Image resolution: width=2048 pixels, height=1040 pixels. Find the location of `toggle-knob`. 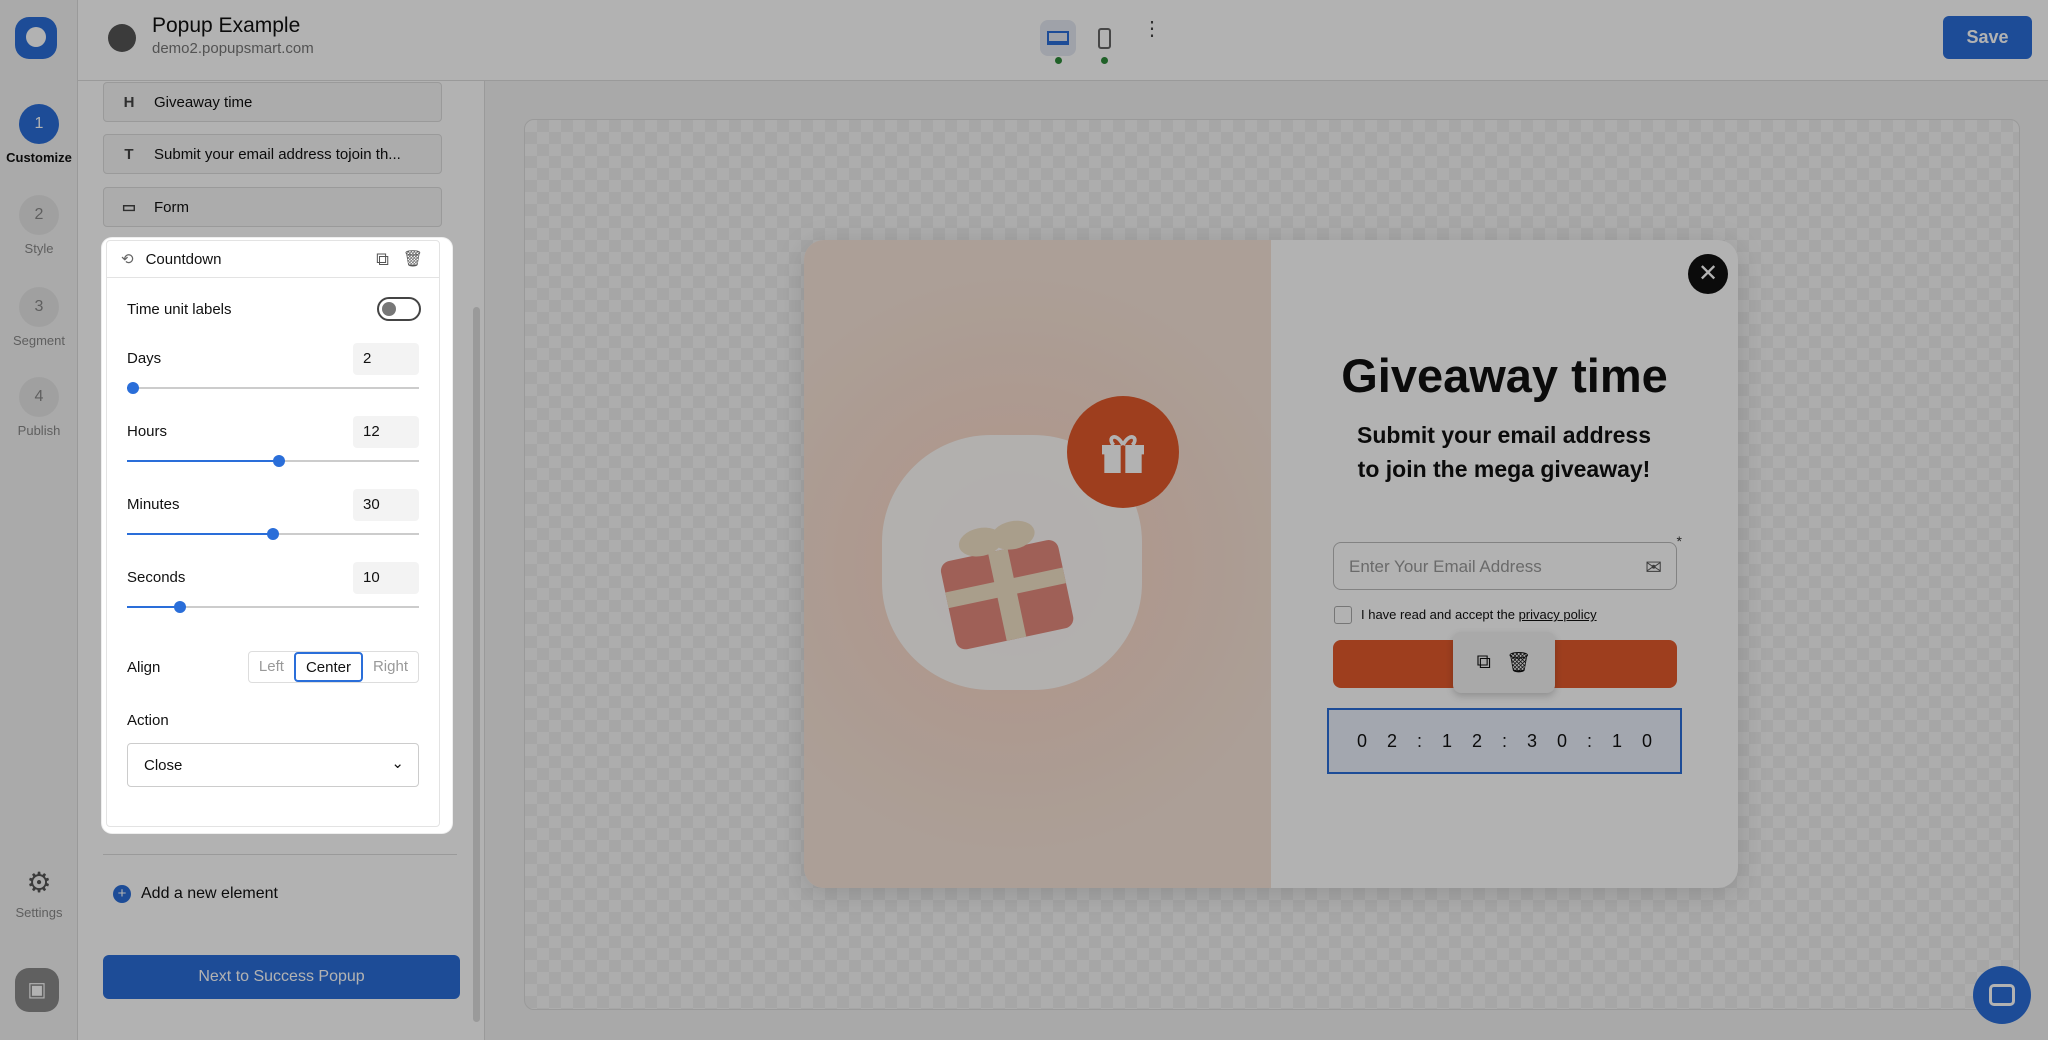

toggle-knob is located at coordinates (389, 309).